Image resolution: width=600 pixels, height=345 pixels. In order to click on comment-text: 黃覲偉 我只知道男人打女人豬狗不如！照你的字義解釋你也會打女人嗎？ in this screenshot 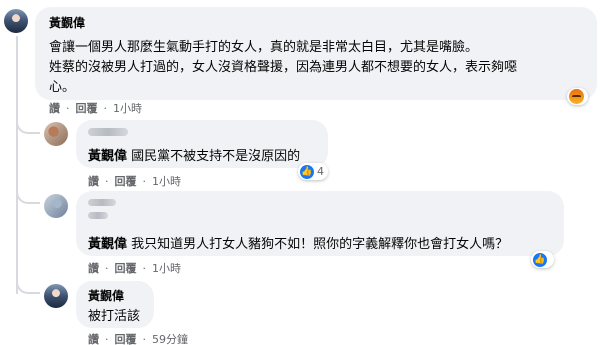, I will do `click(298, 242)`.